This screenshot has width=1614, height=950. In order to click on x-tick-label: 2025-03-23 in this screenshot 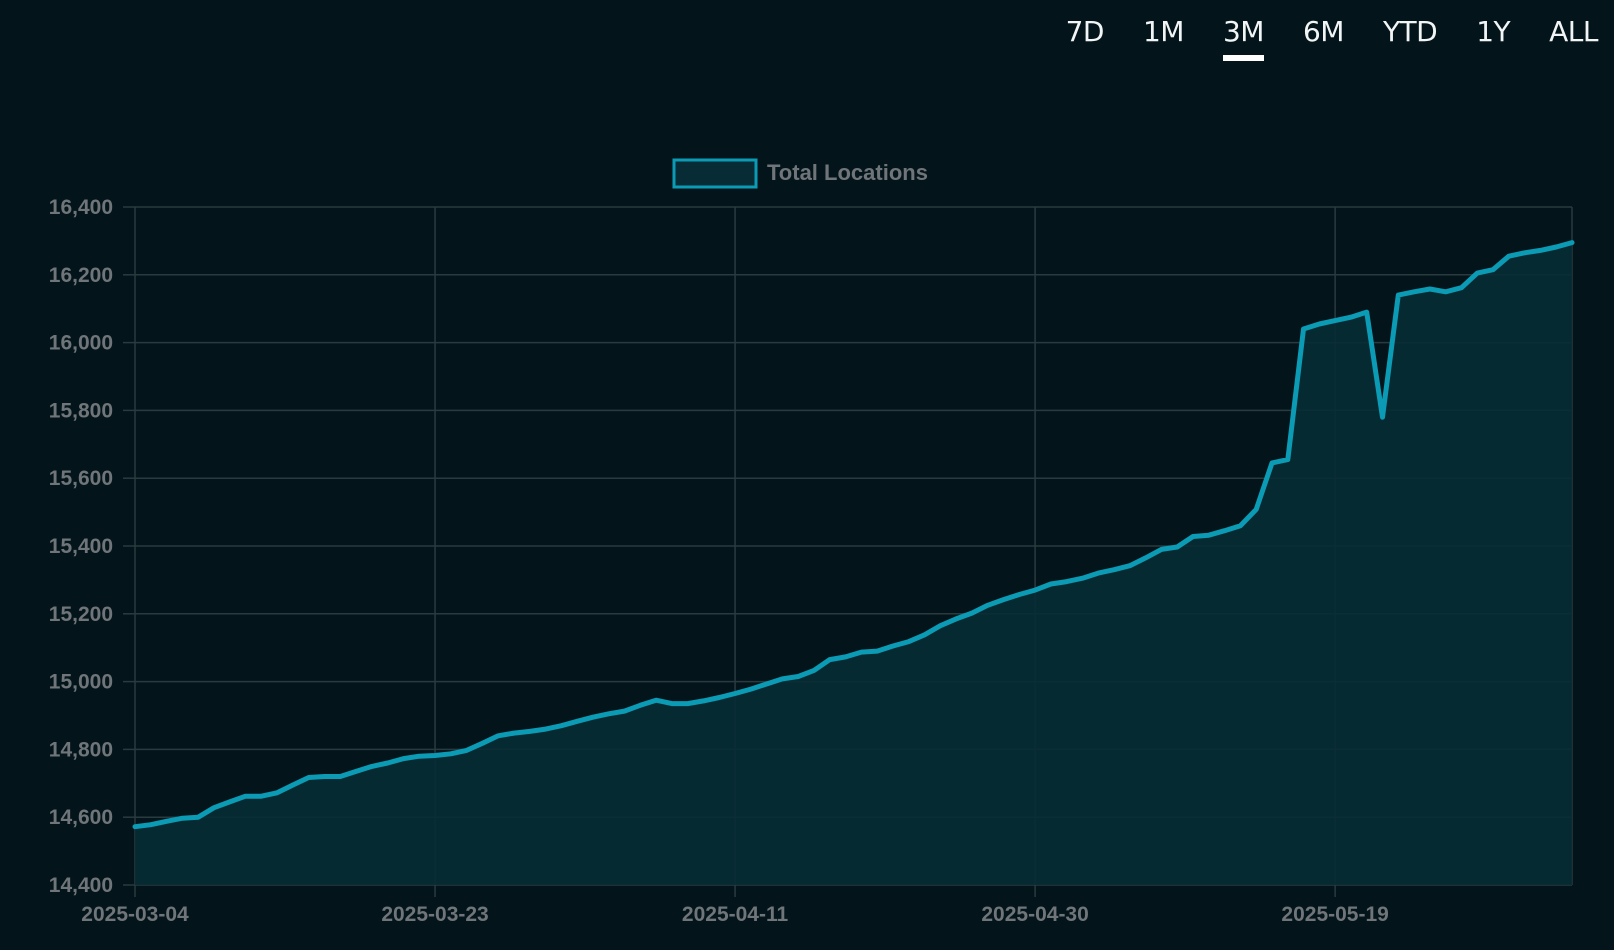, I will do `click(434, 914)`.